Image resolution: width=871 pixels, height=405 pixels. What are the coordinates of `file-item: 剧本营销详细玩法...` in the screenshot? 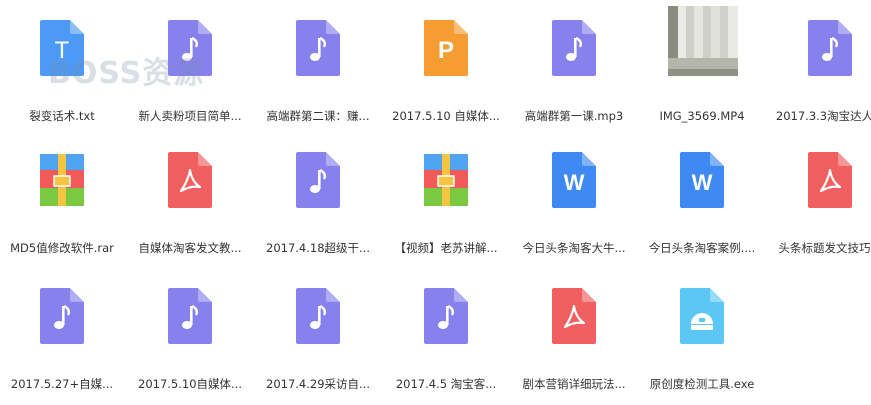 It's located at (574, 341).